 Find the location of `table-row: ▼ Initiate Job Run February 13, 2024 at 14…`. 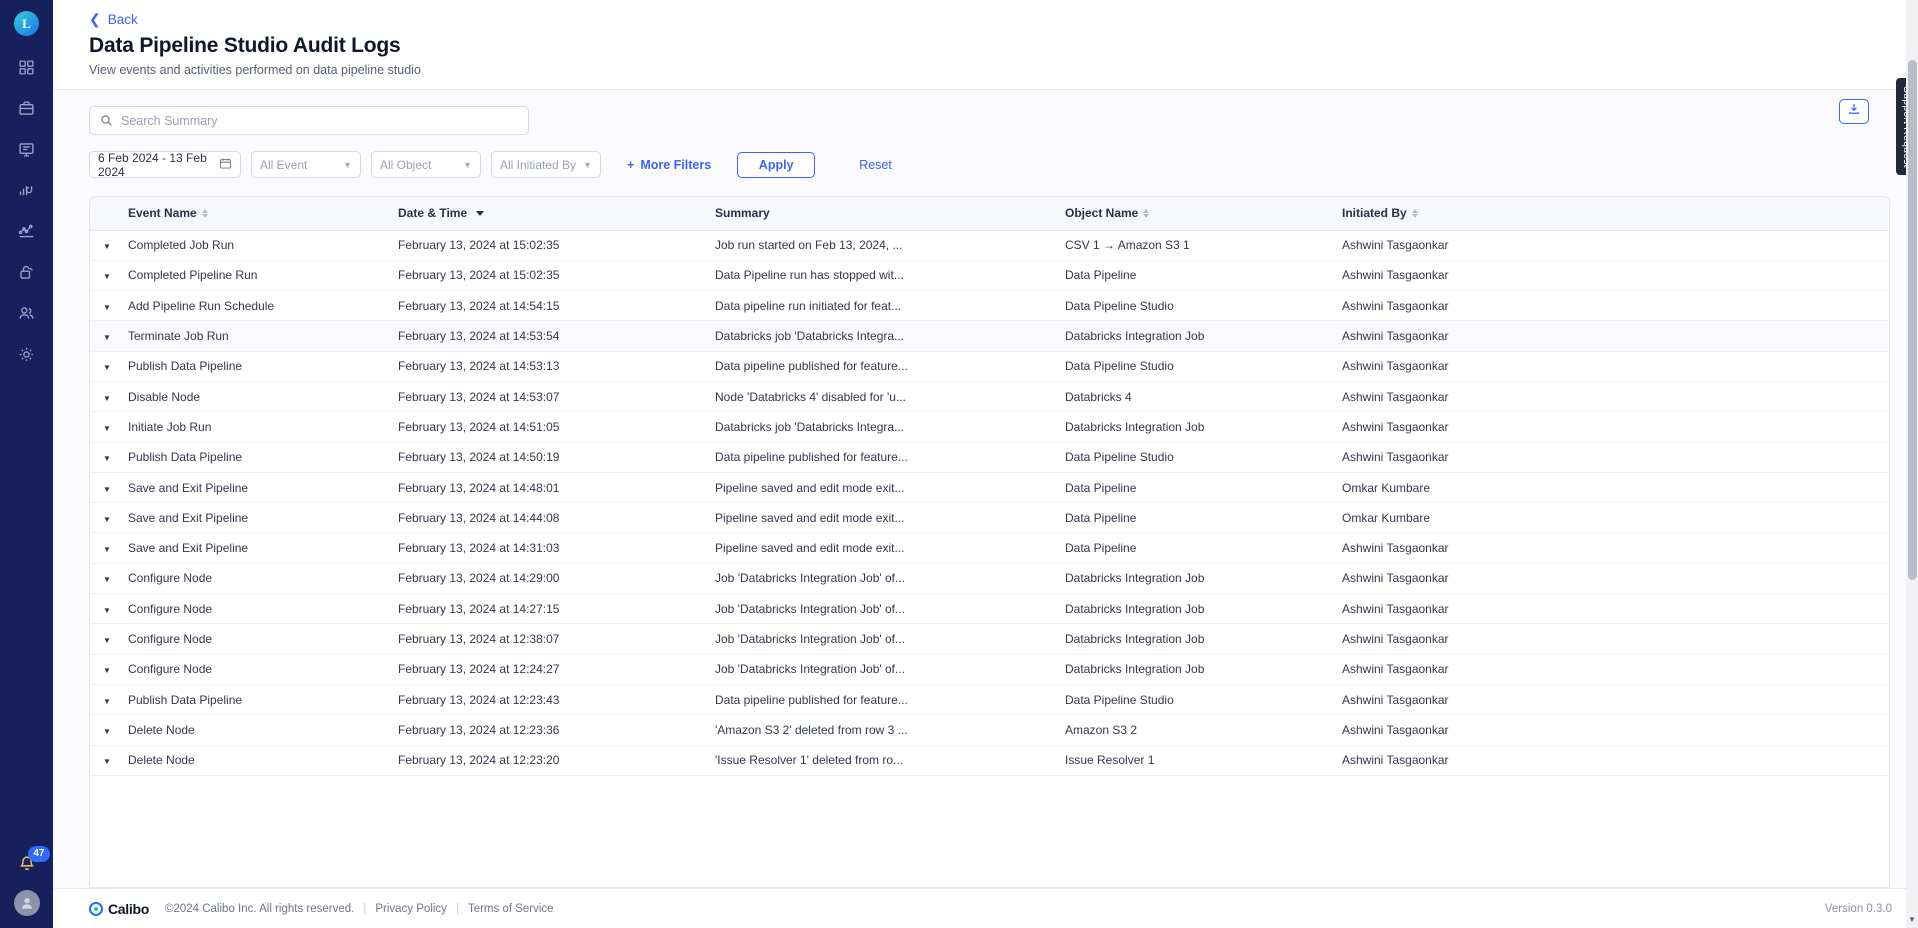

table-row: ▼ Initiate Job Run February 13, 2024 at 14… is located at coordinates (989, 427).